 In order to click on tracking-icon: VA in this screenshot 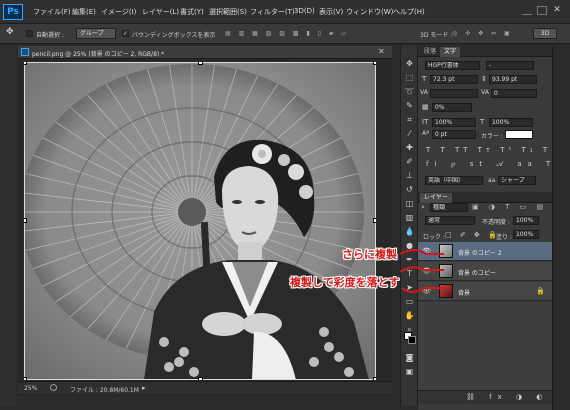, I will do `click(485, 92)`.